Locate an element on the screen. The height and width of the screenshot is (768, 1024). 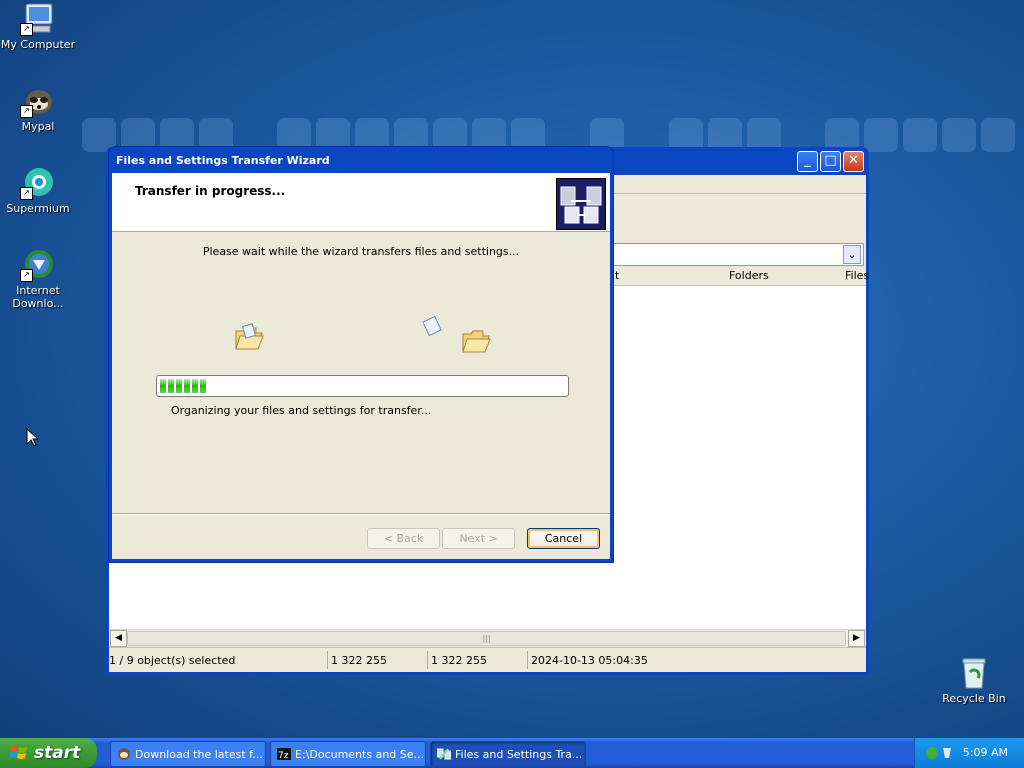
close-button: ✕ is located at coordinates (853, 161).